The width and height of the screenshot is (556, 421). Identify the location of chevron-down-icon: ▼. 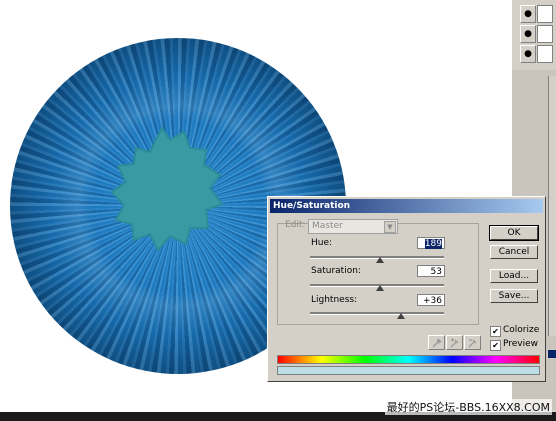
(390, 227).